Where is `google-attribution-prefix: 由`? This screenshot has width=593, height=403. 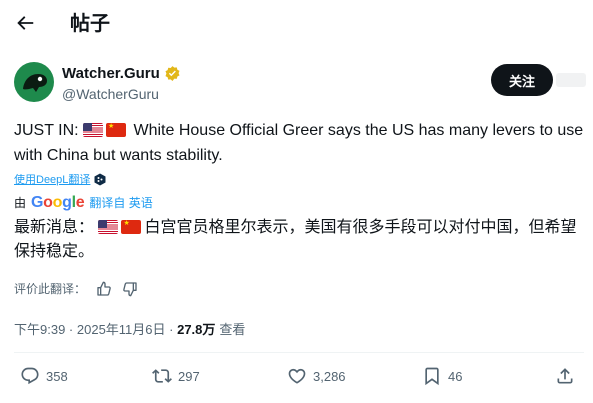
google-attribution-prefix: 由 is located at coordinates (20, 203).